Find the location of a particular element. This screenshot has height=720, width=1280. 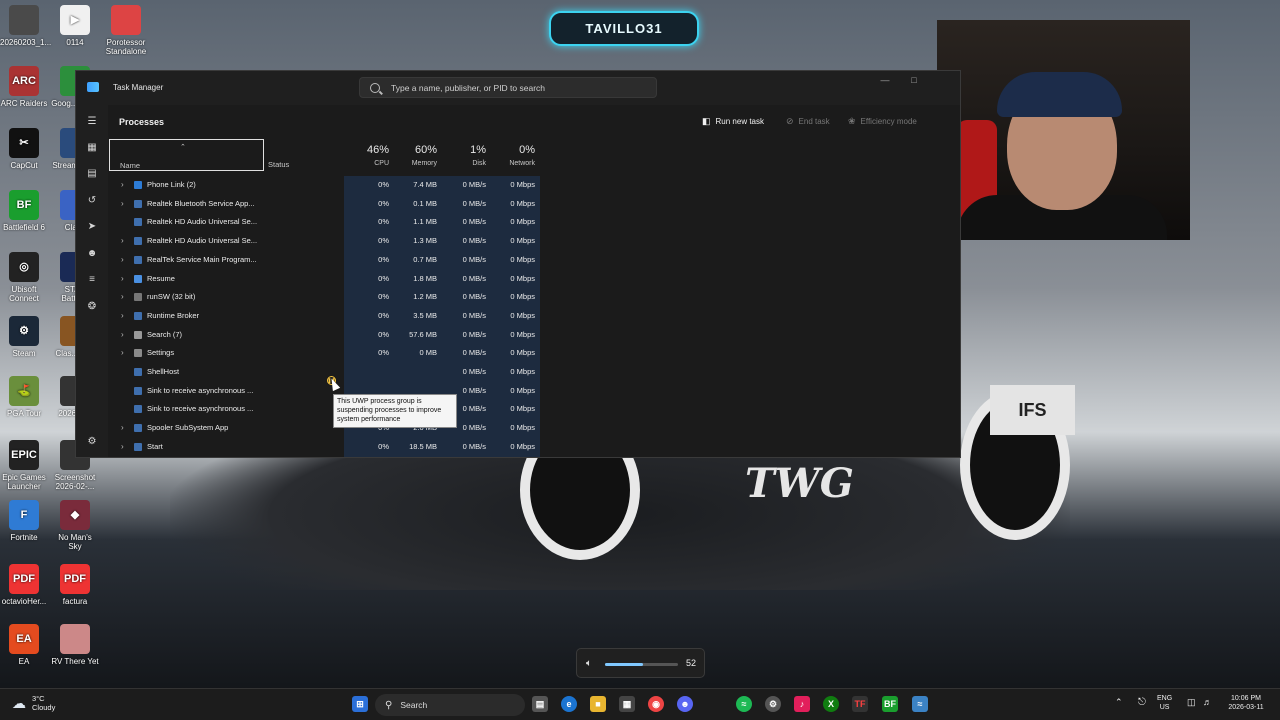

startup-apps-nav-icon: ➤ is located at coordinates (92, 226).